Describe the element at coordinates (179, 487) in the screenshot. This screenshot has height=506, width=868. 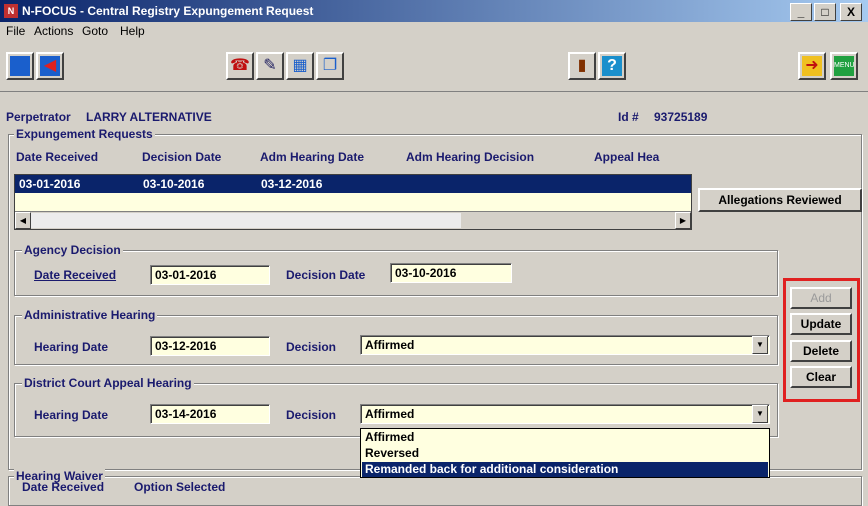
I see `waiver-col-option-selected: Option Selected` at that location.